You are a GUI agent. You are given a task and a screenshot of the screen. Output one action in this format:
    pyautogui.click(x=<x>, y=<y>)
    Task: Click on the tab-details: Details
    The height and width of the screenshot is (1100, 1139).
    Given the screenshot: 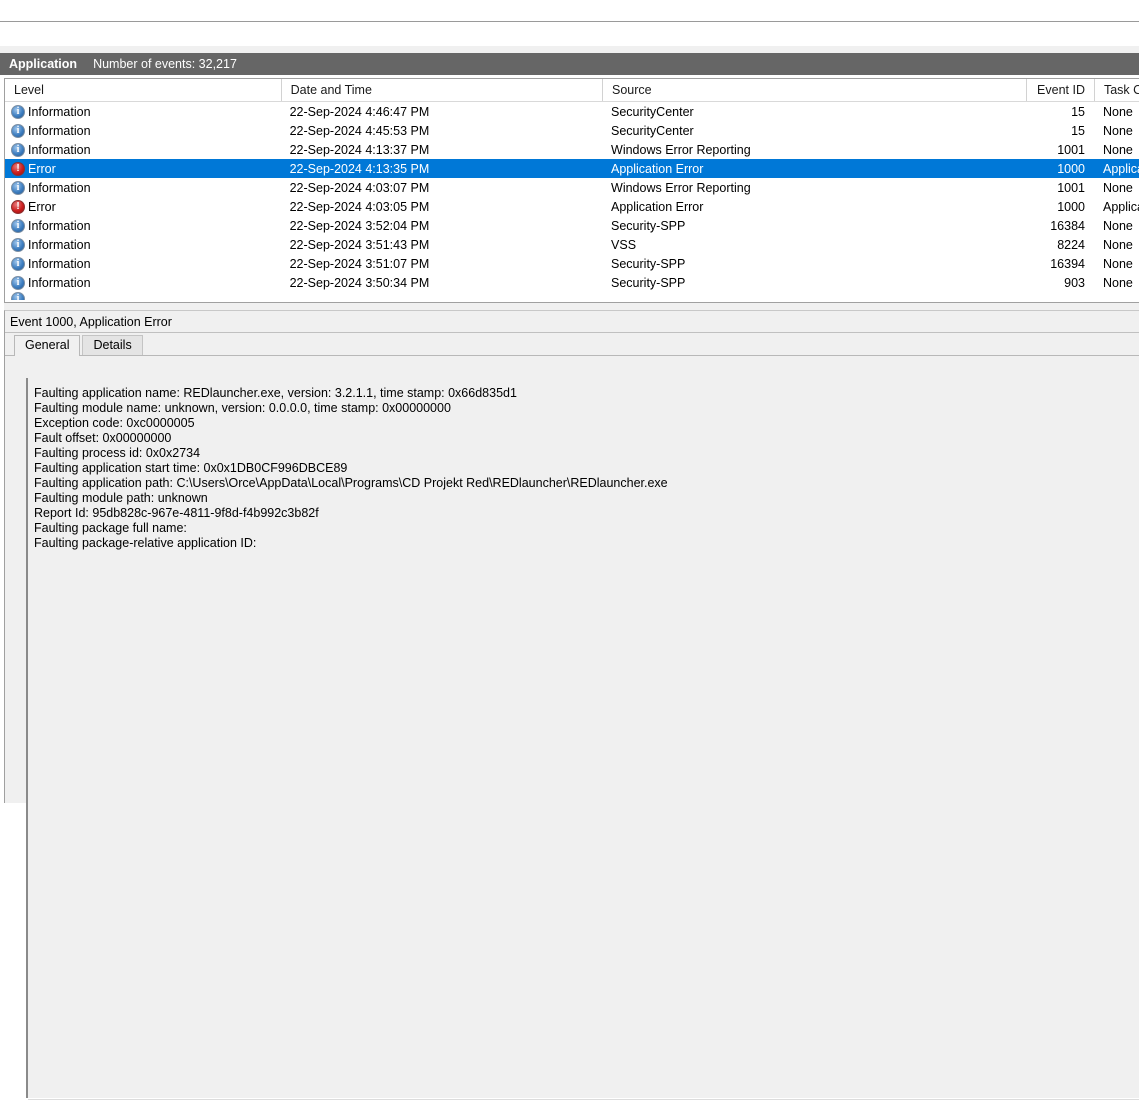 What is the action you would take?
    pyautogui.click(x=112, y=345)
    